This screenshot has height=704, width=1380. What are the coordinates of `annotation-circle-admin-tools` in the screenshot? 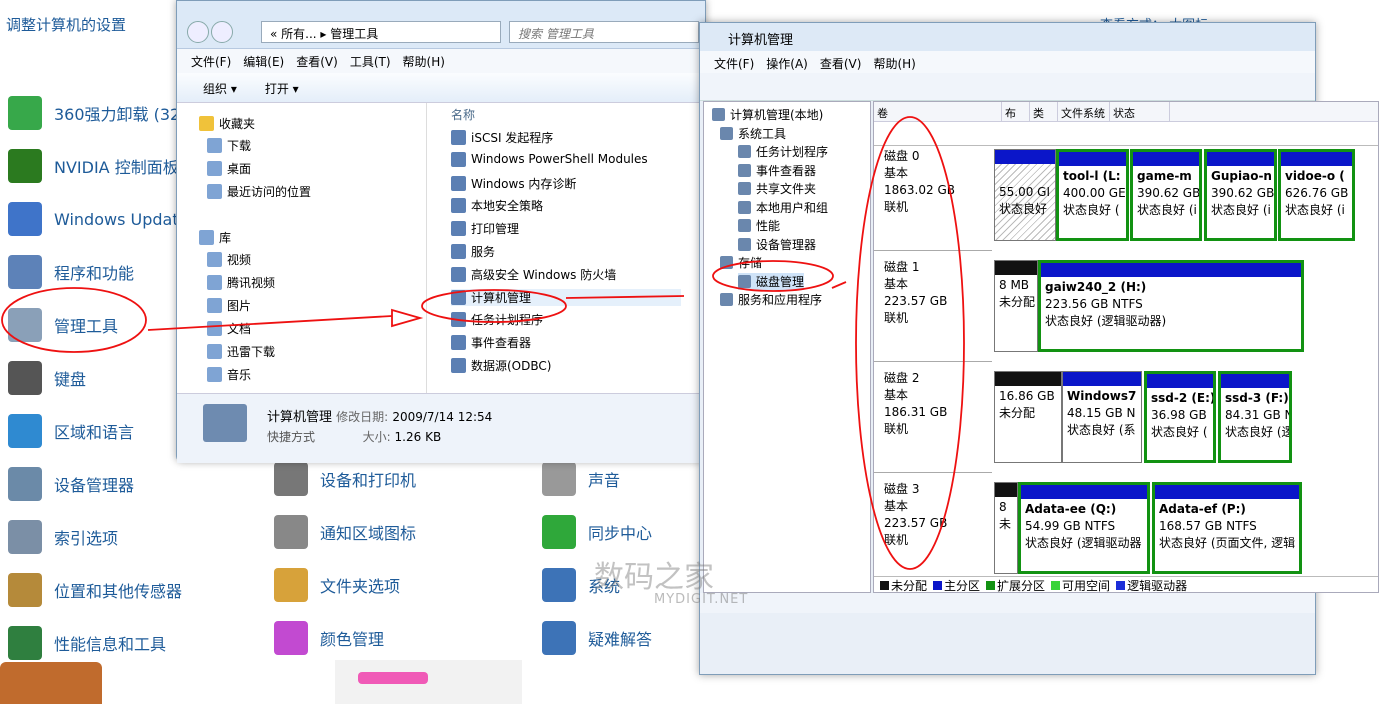 It's located at (74, 320).